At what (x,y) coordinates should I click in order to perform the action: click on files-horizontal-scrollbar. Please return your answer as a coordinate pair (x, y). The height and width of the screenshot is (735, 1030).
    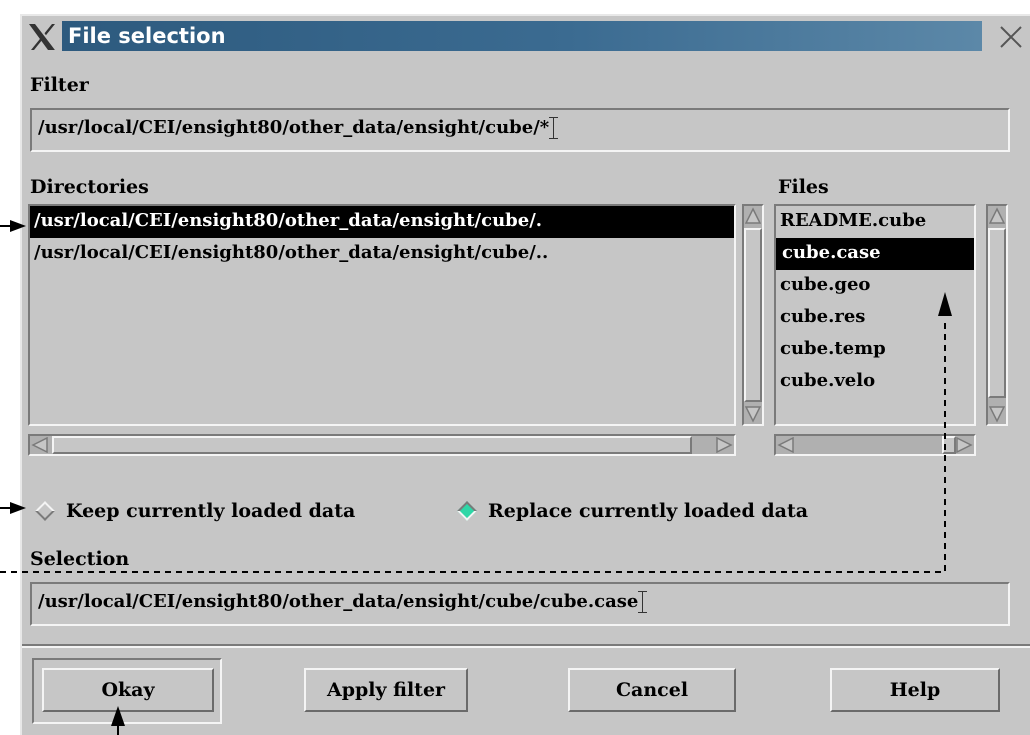
    Looking at the image, I should click on (875, 445).